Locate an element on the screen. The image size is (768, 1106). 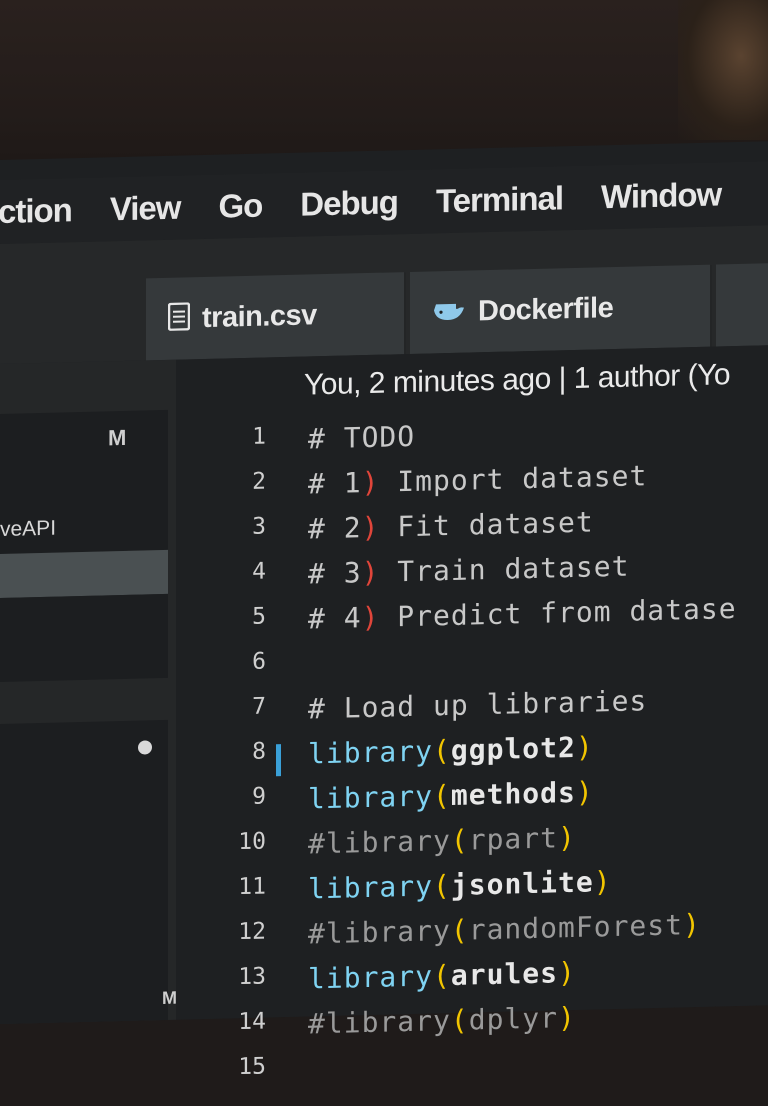
menu-selection: ction is located at coordinates (36, 211).